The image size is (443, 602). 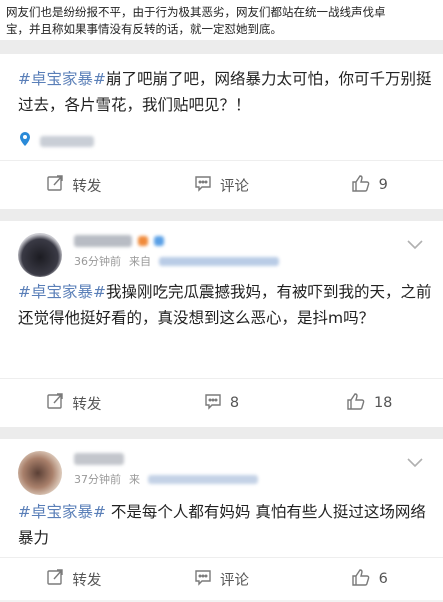 I want to click on like-button: 6, so click(x=369, y=579).